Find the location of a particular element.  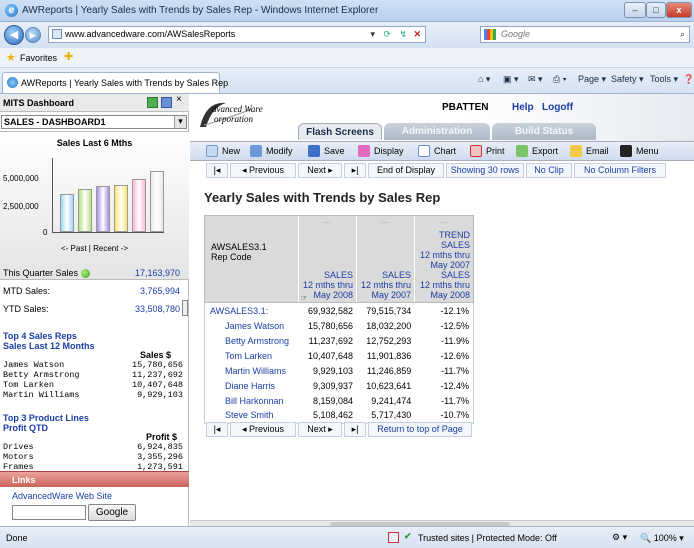

compat-icon: ↯ is located at coordinates (403, 34).